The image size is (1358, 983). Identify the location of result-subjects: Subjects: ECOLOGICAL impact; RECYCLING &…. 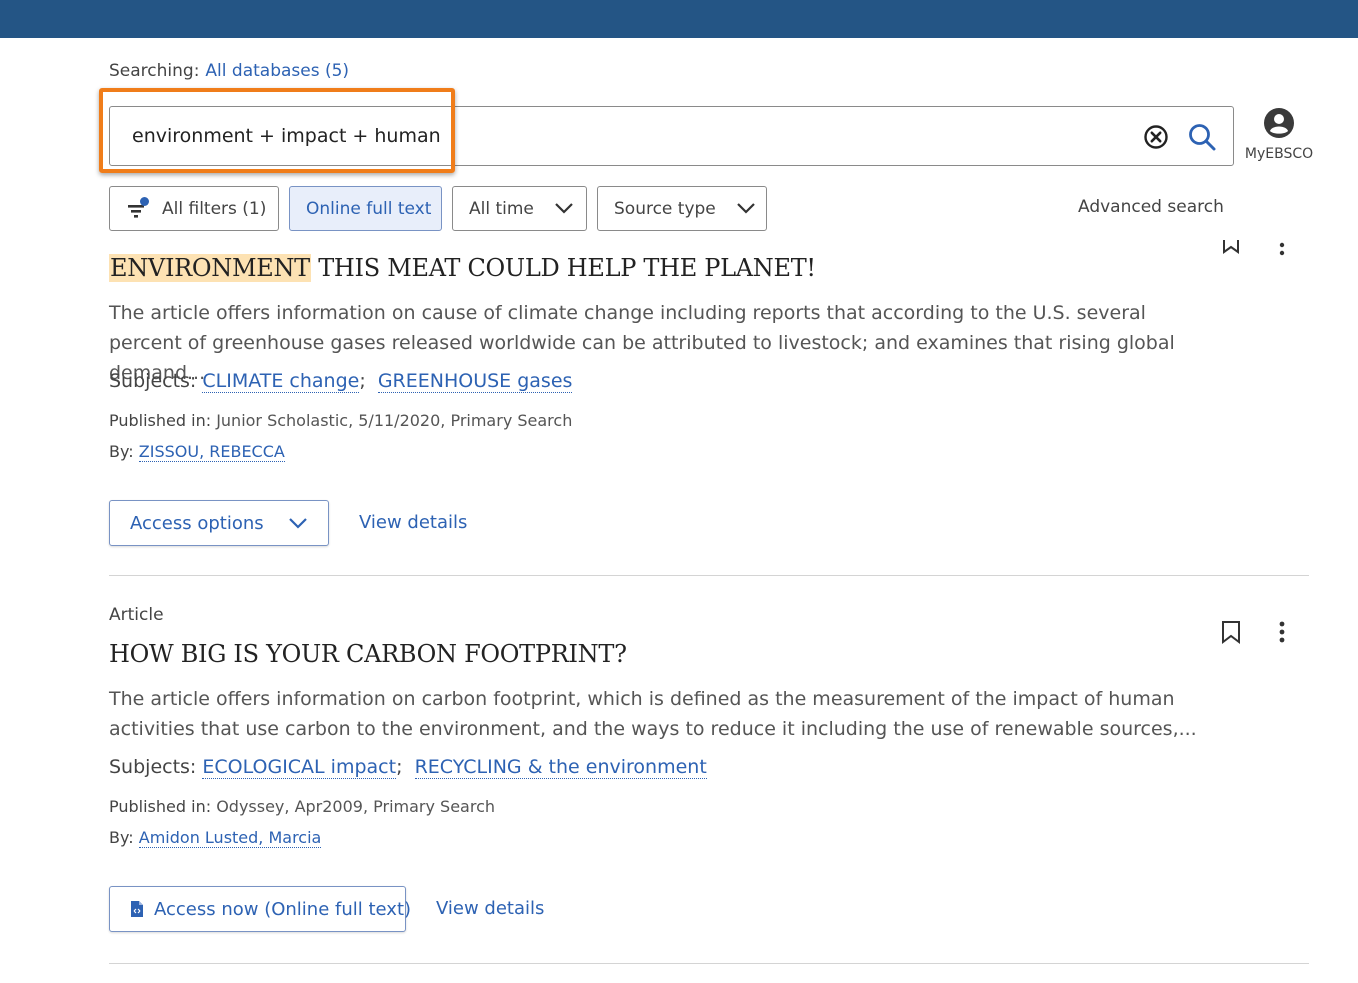
(408, 767).